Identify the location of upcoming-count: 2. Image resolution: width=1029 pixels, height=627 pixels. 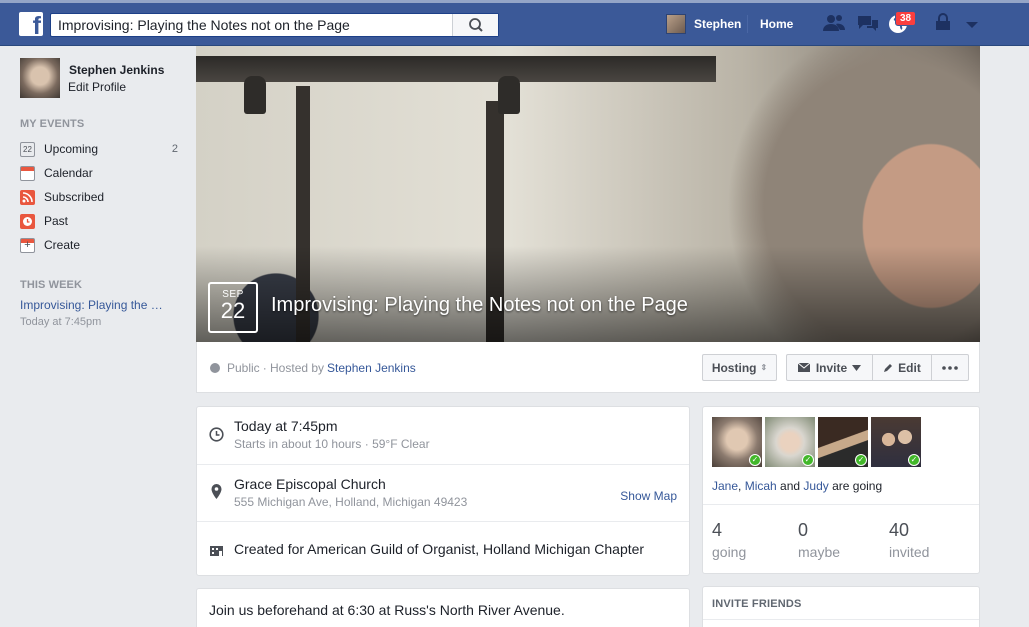
(174, 149).